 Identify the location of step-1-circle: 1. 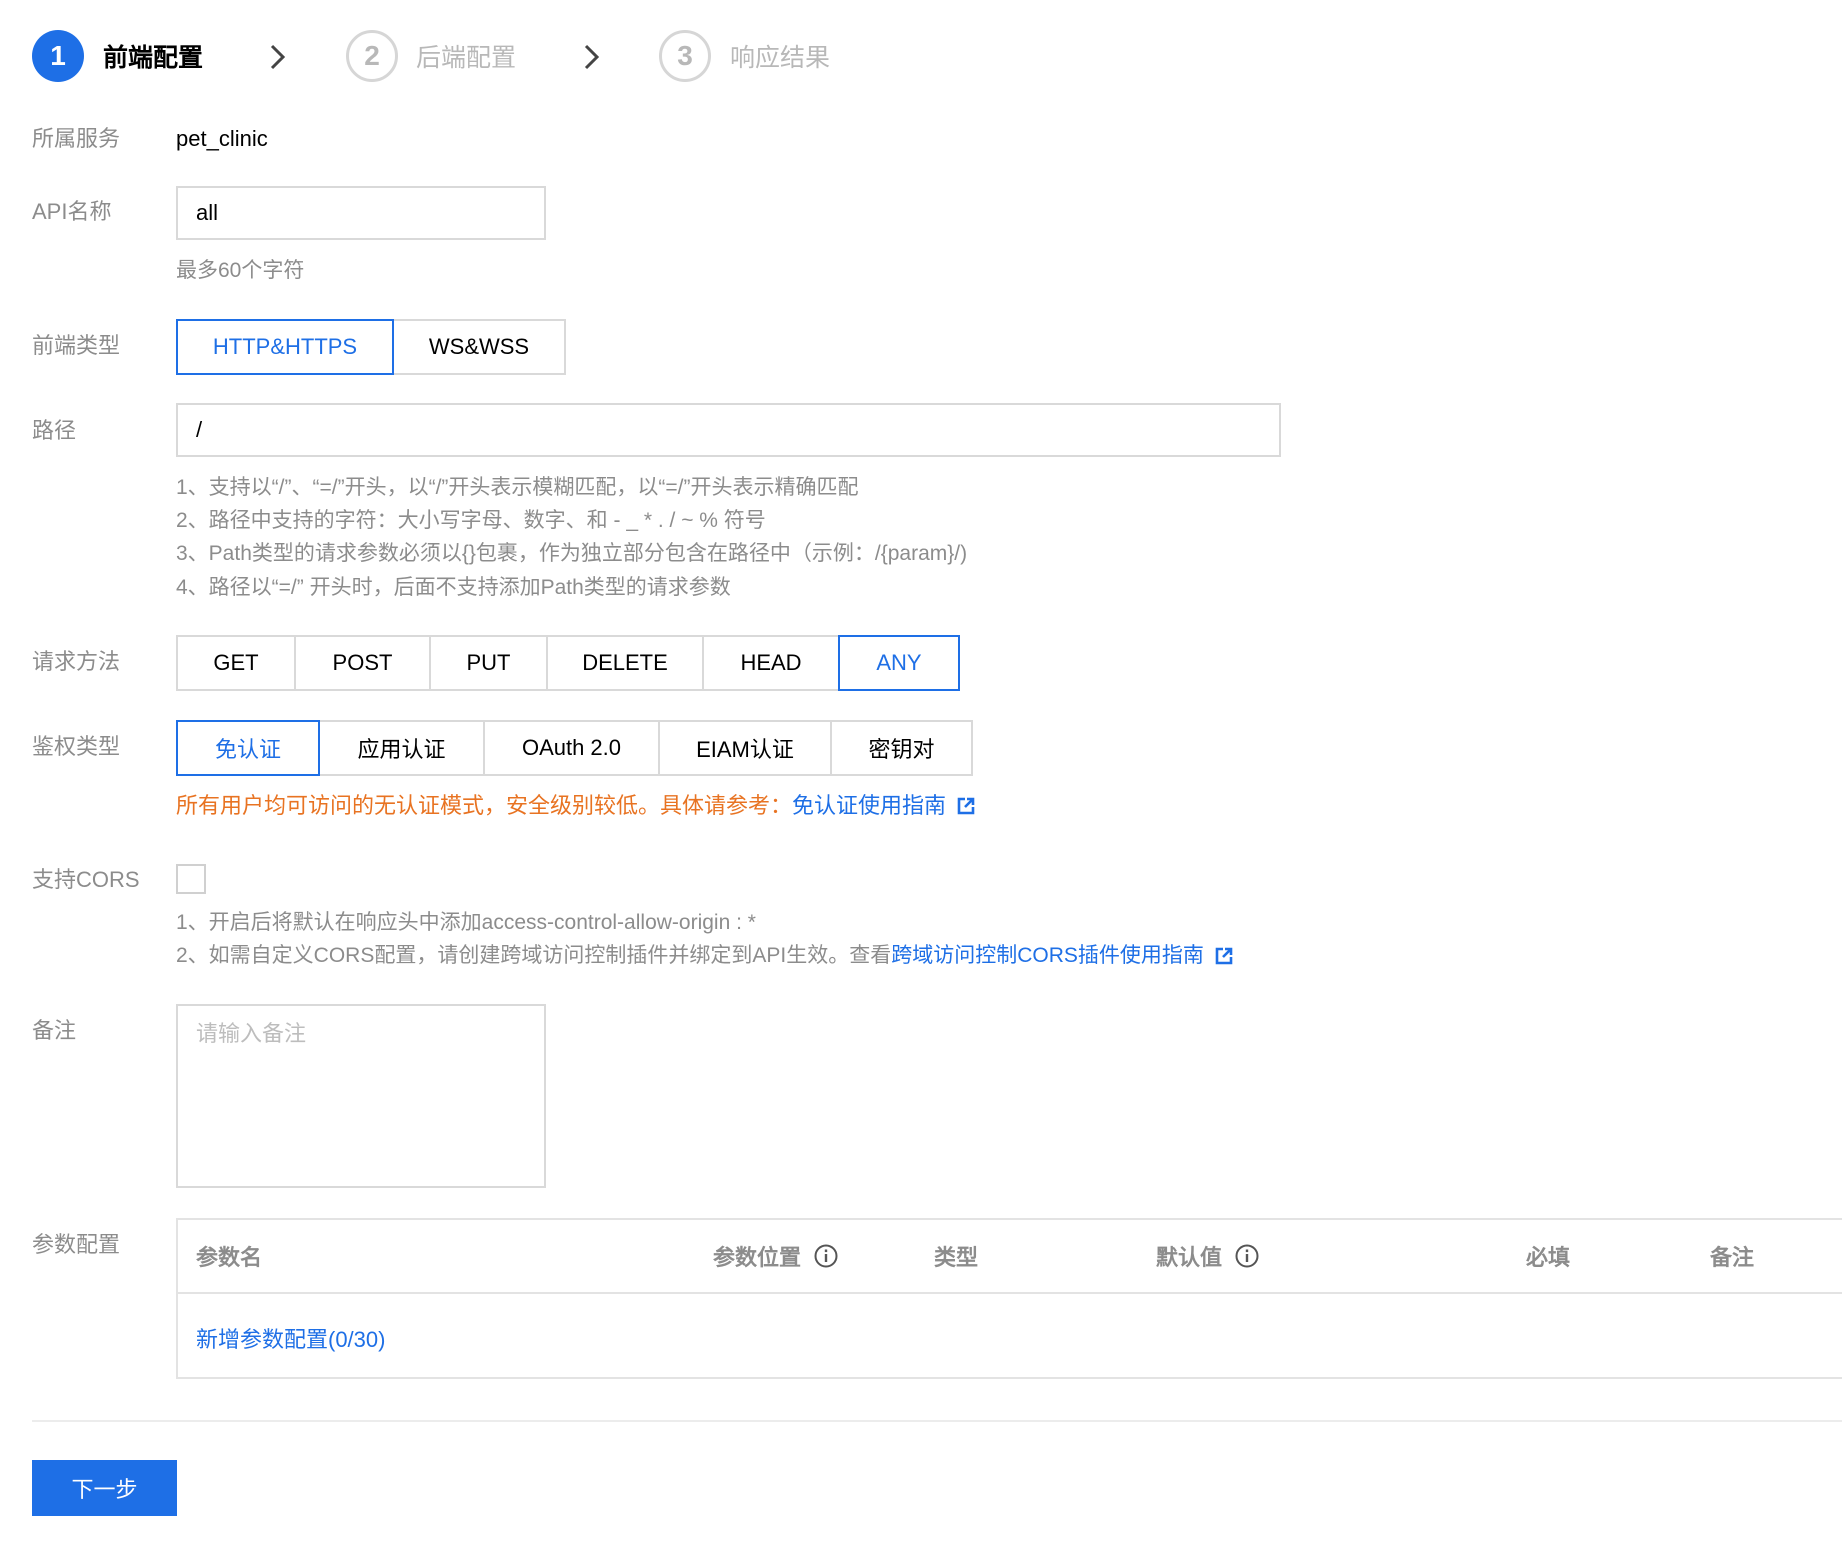
(58, 56).